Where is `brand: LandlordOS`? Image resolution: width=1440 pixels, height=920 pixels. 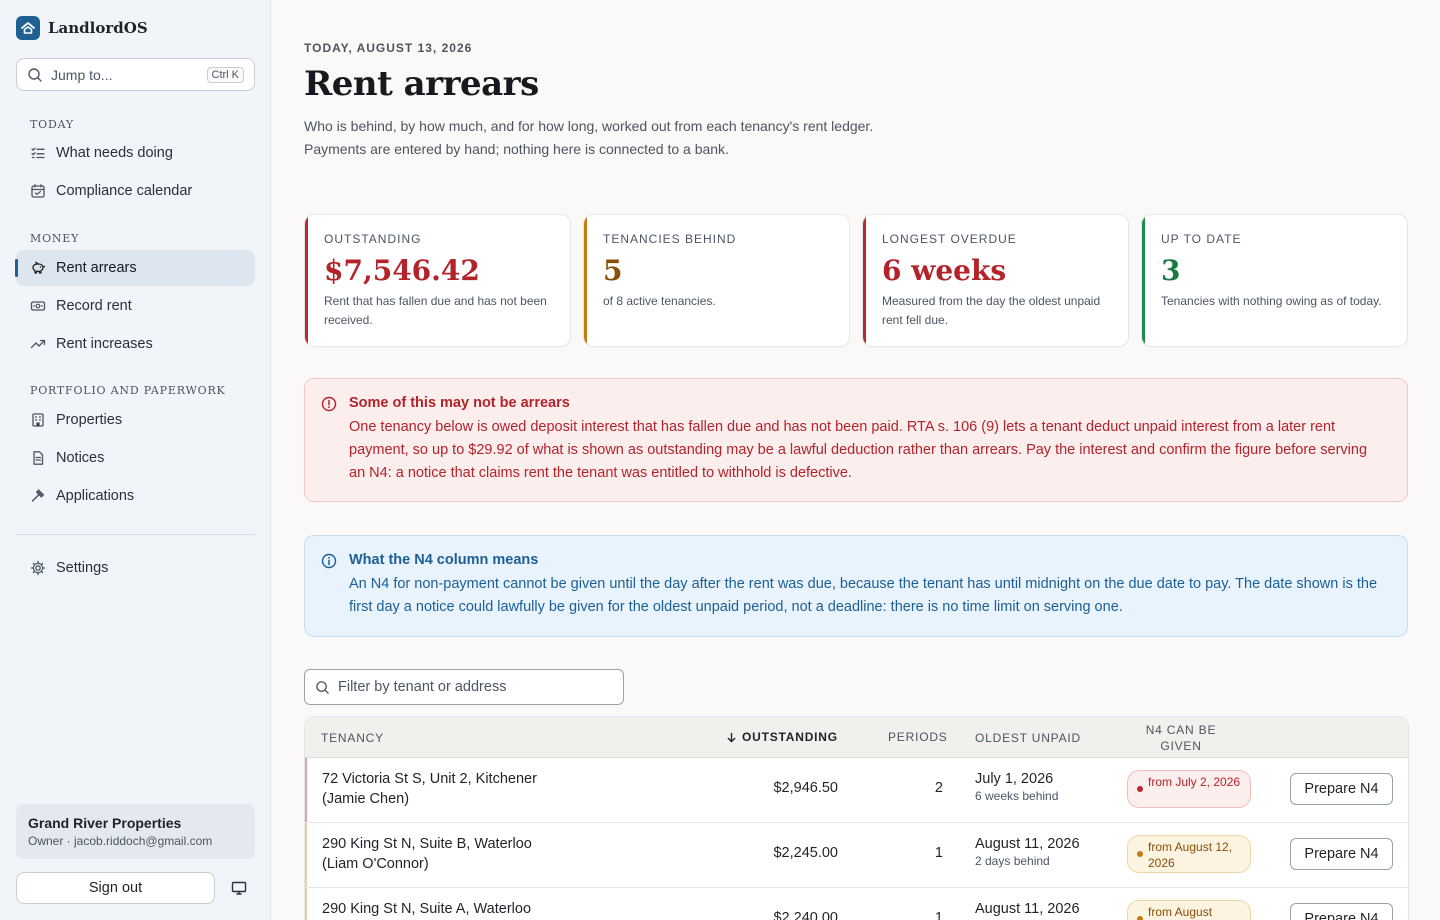 brand: LandlordOS is located at coordinates (82, 28).